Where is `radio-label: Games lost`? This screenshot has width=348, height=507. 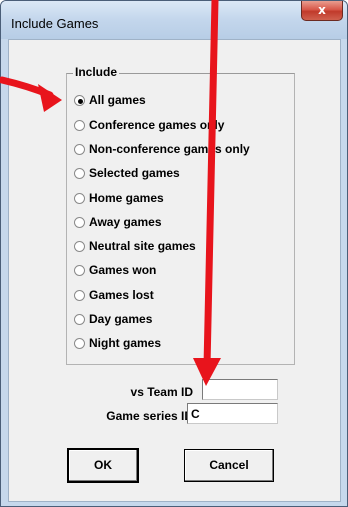
radio-label: Games lost is located at coordinates (121, 295).